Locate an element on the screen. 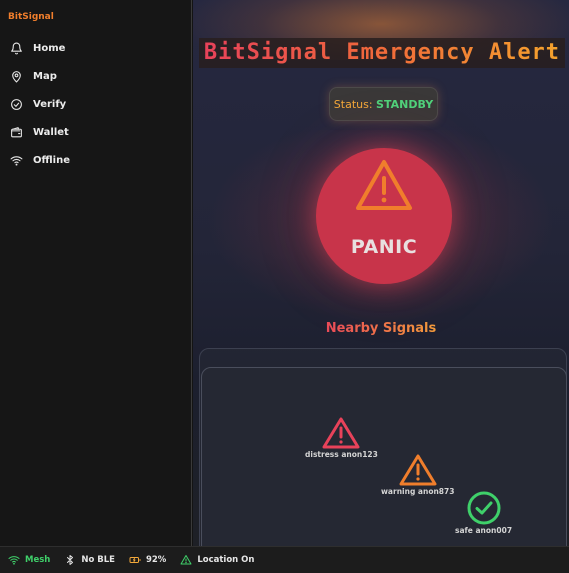 The width and height of the screenshot is (569, 573). wallet-icon is located at coordinates (16, 131).